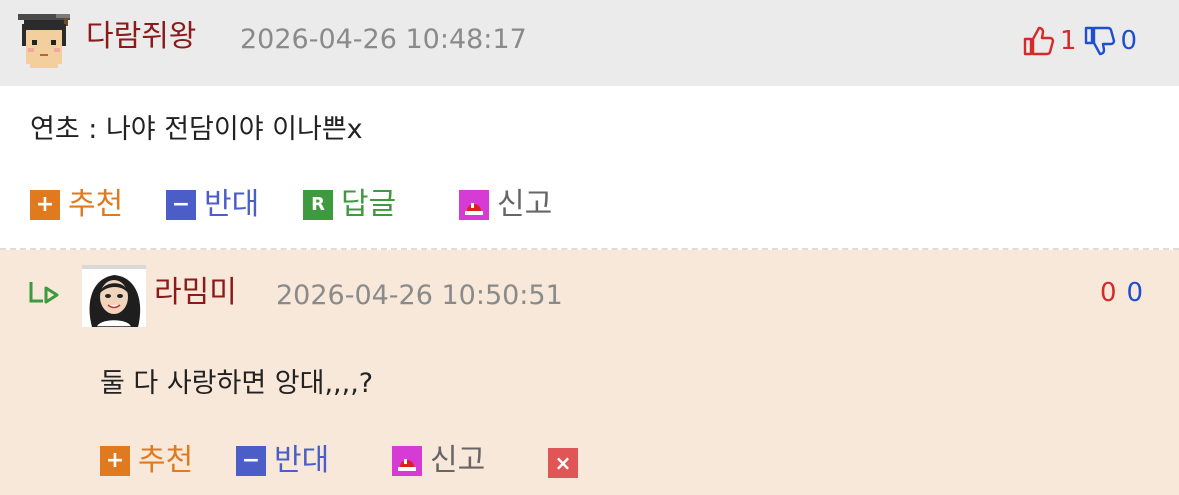 This screenshot has height=495, width=1179. What do you see at coordinates (383, 39) in the screenshot?
I see `comment-date: 2026-04-26 10:48:17` at bounding box center [383, 39].